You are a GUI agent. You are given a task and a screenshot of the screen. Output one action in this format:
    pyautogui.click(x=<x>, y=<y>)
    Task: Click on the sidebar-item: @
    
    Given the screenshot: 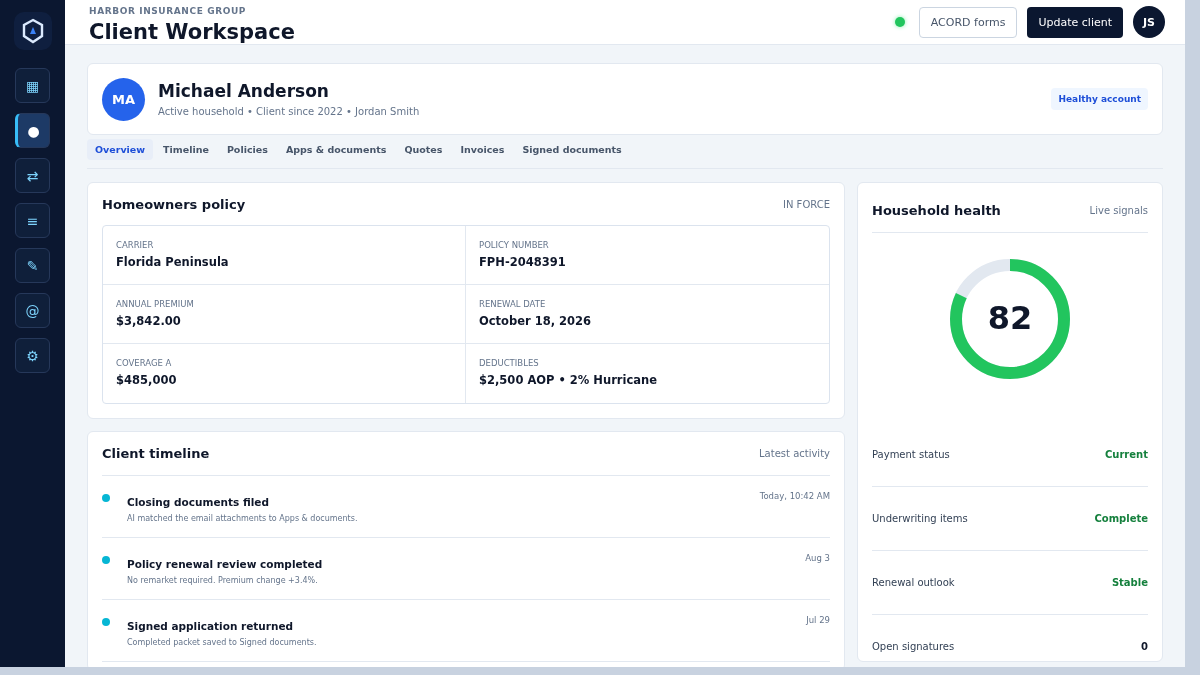 What is the action you would take?
    pyautogui.click(x=32, y=310)
    